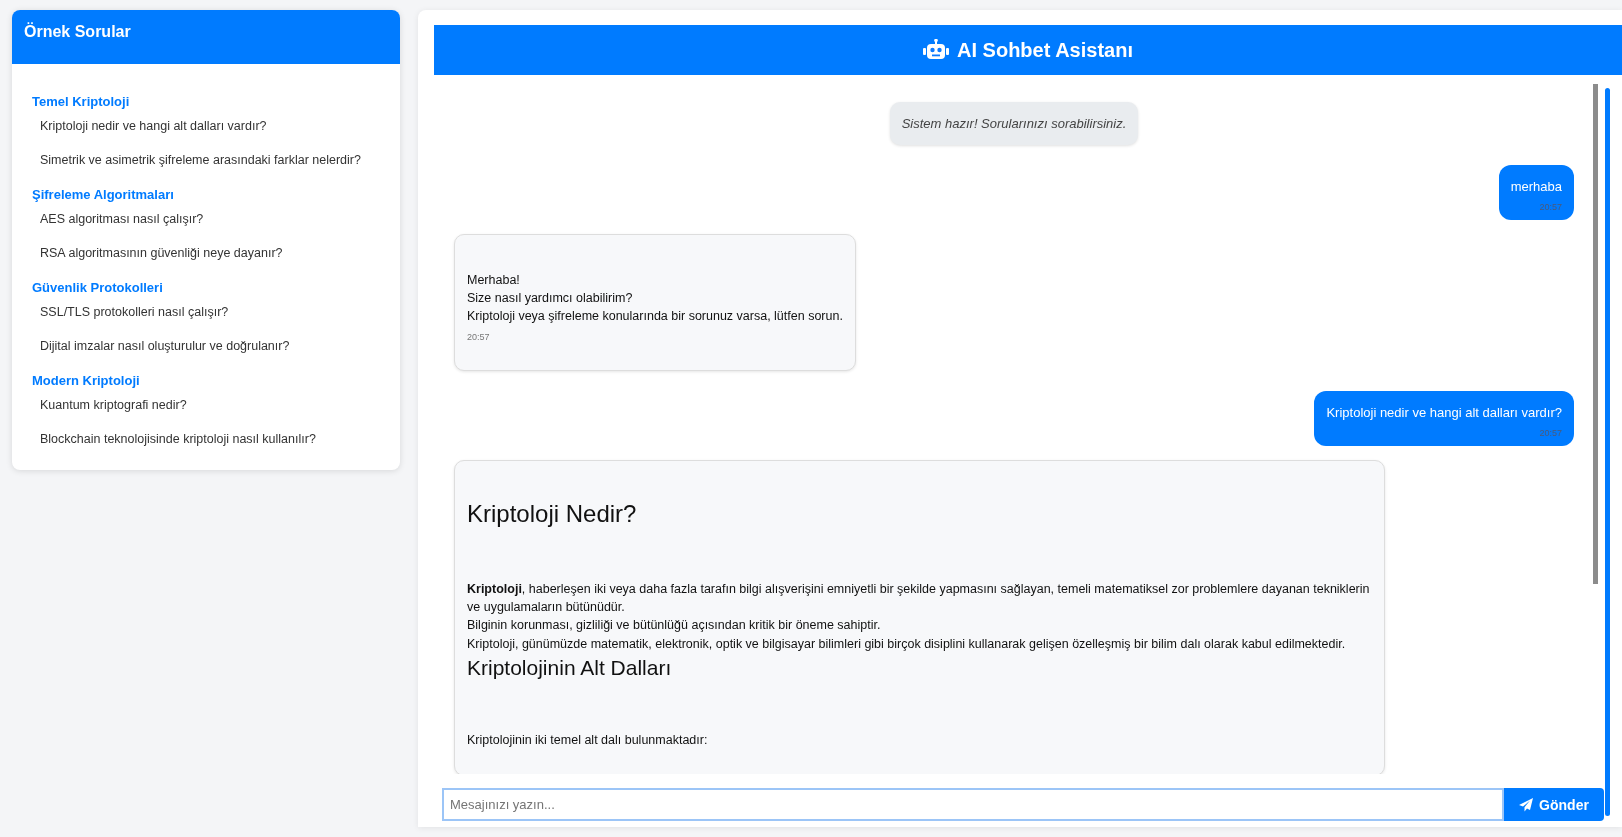  Describe the element at coordinates (552, 514) in the screenshot. I see `message-heading: Kriptoloji Nedir?` at that location.